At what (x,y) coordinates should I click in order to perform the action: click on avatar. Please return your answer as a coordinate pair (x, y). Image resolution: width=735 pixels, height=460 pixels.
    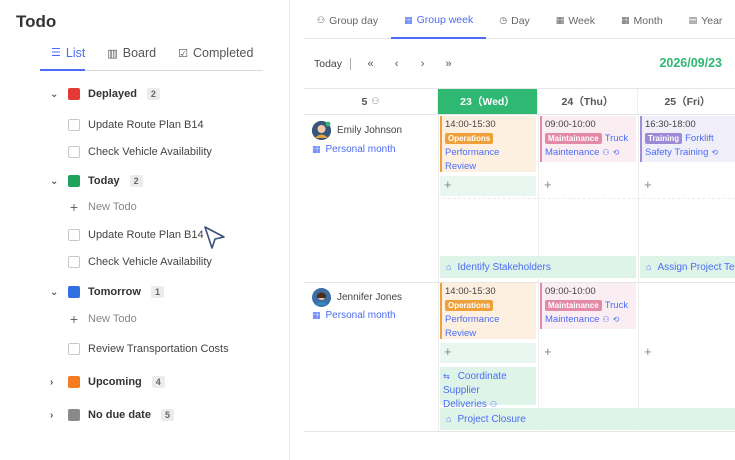
    Looking at the image, I should click on (321, 297).